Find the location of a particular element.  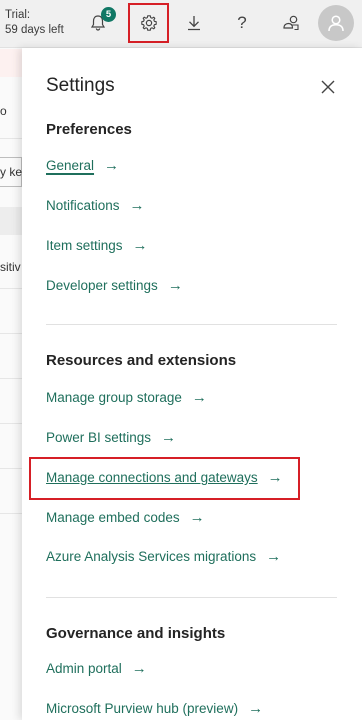

highlight-box is located at coordinates (164, 478).